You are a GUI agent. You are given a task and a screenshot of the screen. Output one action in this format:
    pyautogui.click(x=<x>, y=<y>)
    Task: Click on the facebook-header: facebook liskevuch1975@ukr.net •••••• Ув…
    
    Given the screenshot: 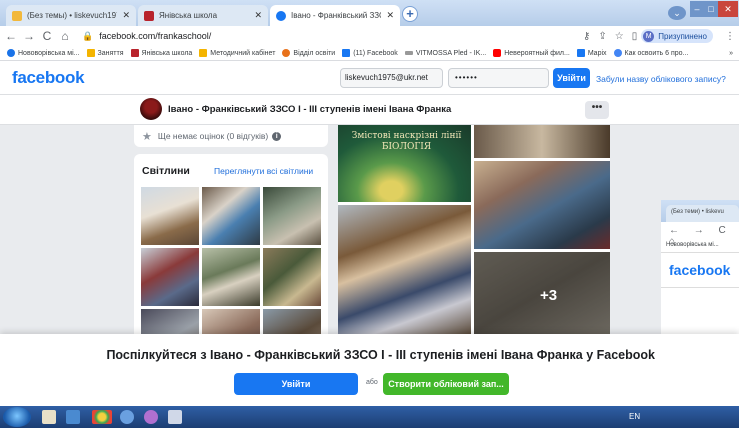 What is the action you would take?
    pyautogui.click(x=369, y=78)
    